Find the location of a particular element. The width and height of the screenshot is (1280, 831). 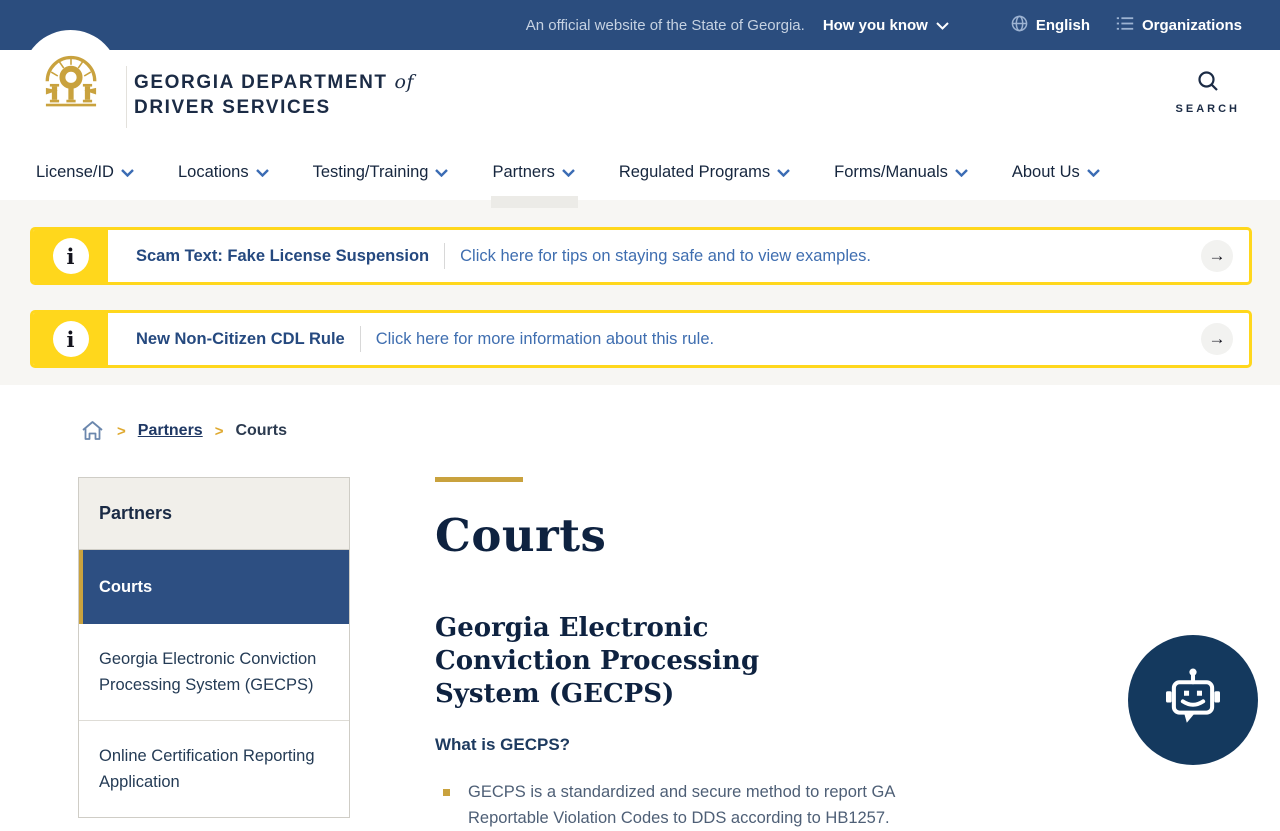

alert-title: Scam Text: Fake License Suspension is located at coordinates (283, 255).